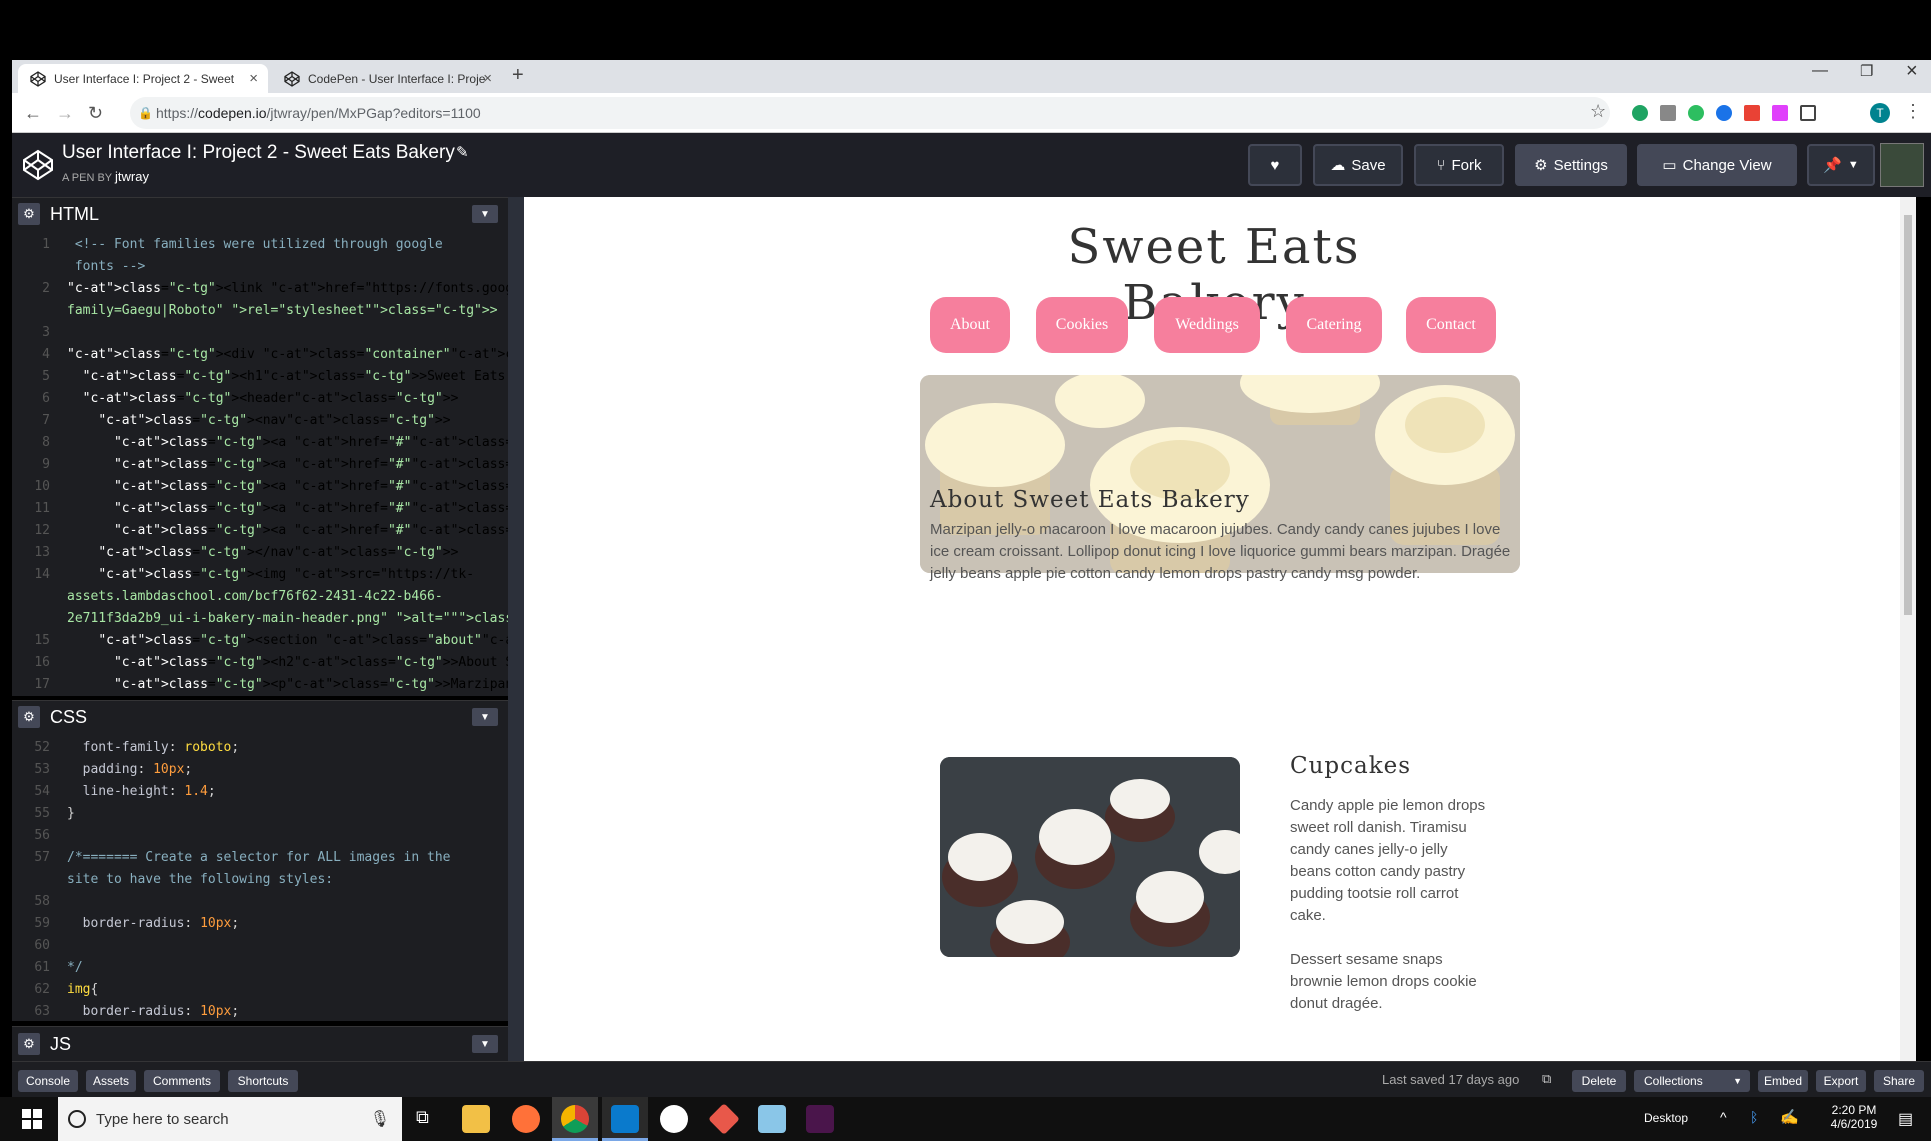  Describe the element at coordinates (1841, 1081) in the screenshot. I see `export-button: Export` at that location.